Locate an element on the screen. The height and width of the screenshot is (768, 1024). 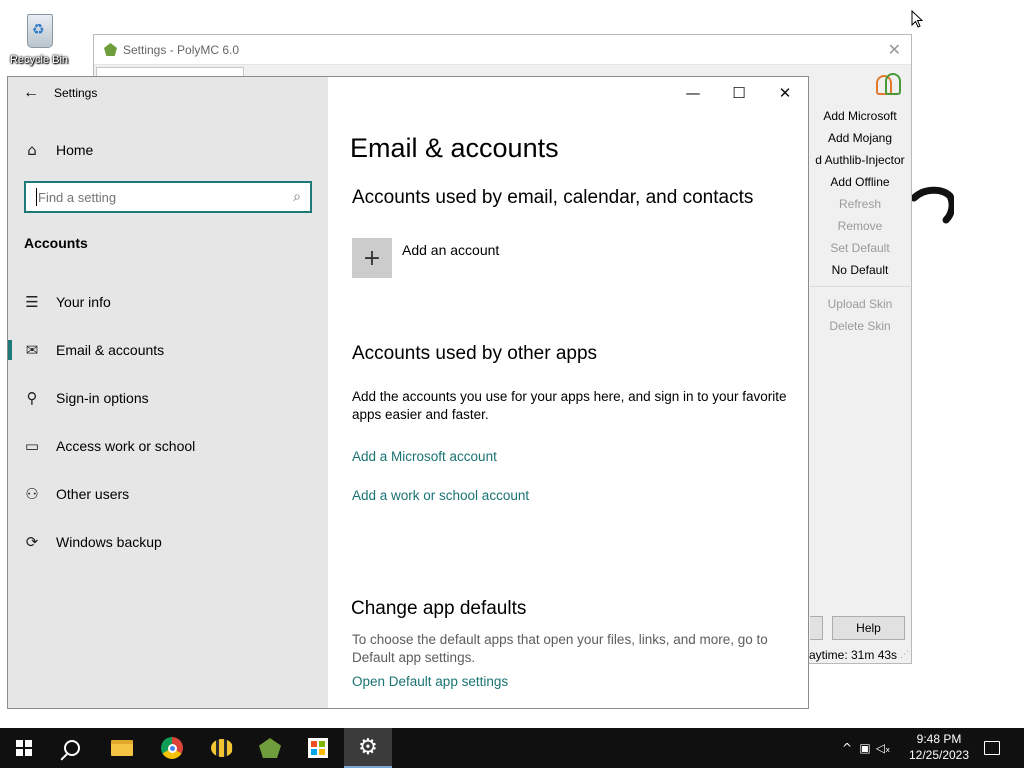
add-work-account-link: Add a work or school account is located at coordinates (440, 495).